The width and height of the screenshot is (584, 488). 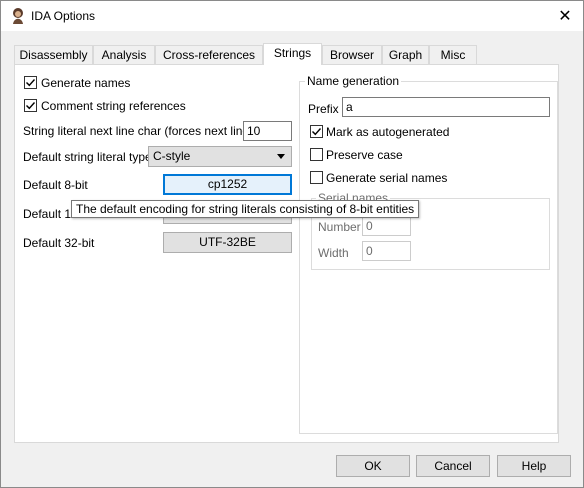 What do you see at coordinates (386, 251) in the screenshot?
I see `width-input: 0` at bounding box center [386, 251].